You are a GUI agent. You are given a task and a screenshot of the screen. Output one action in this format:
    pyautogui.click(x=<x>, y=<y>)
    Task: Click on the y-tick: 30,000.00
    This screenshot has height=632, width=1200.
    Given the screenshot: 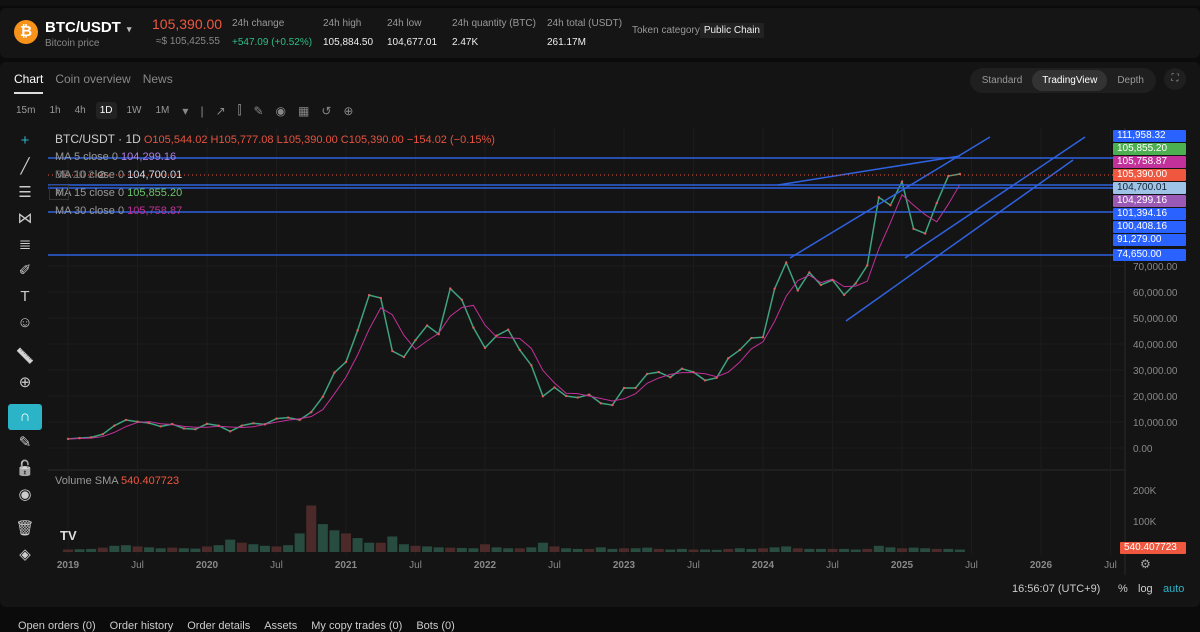 What is the action you would take?
    pyautogui.click(x=1155, y=371)
    